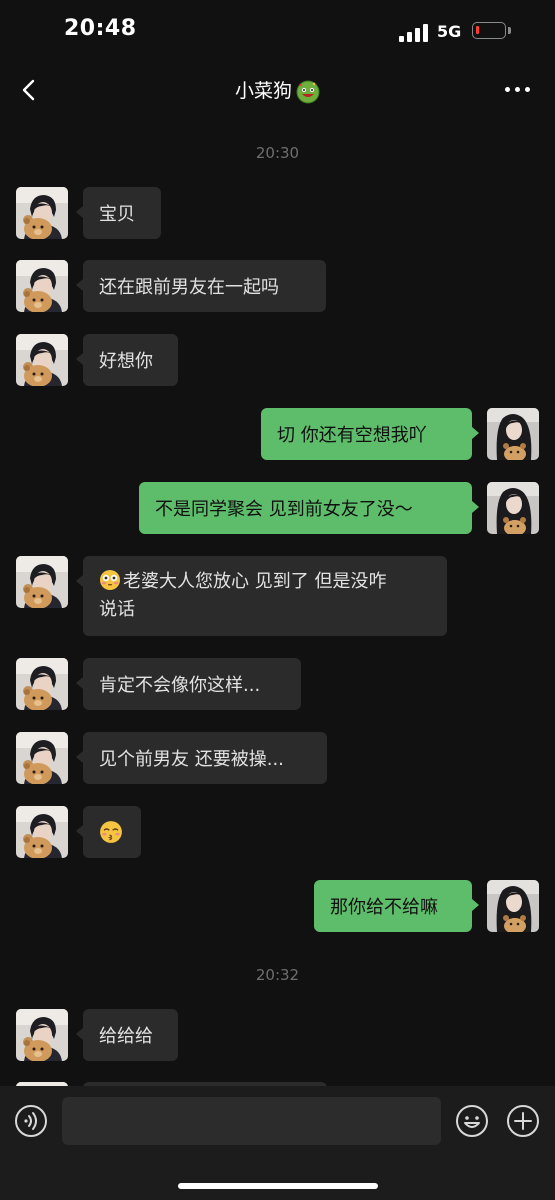 Image resolution: width=555 pixels, height=1200 pixels. I want to click on timestamp: 20:32, so click(277, 975).